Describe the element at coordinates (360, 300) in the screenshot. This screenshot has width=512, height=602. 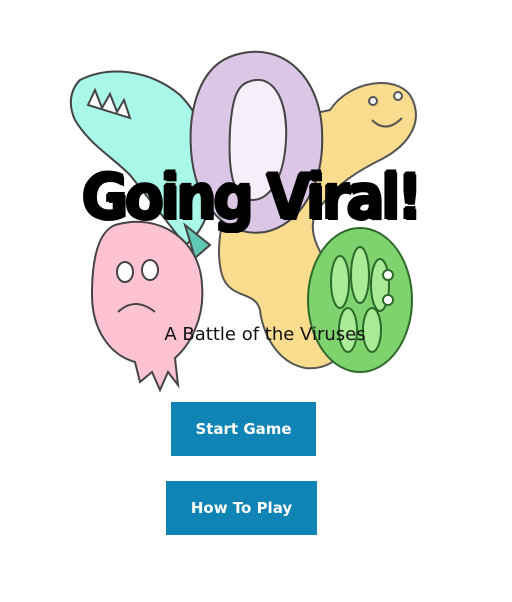
I see `green-cell-virus` at that location.